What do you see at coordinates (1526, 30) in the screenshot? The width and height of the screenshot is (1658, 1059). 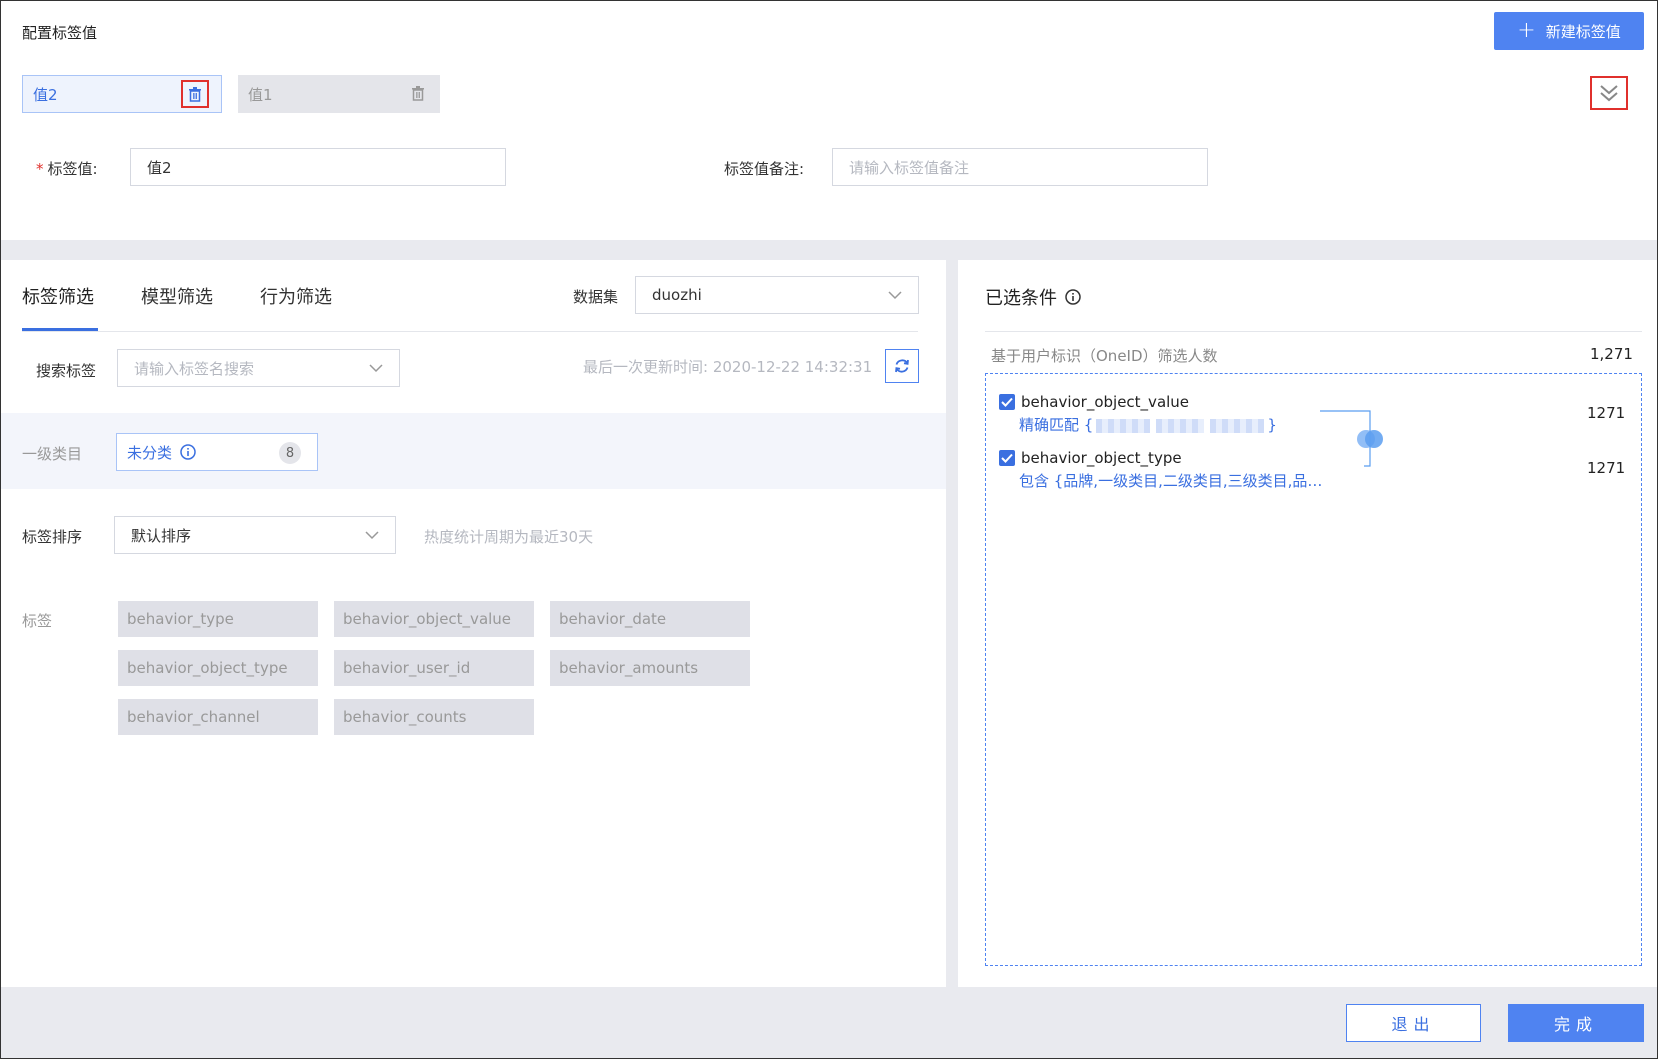 I see `plus-icon: +` at bounding box center [1526, 30].